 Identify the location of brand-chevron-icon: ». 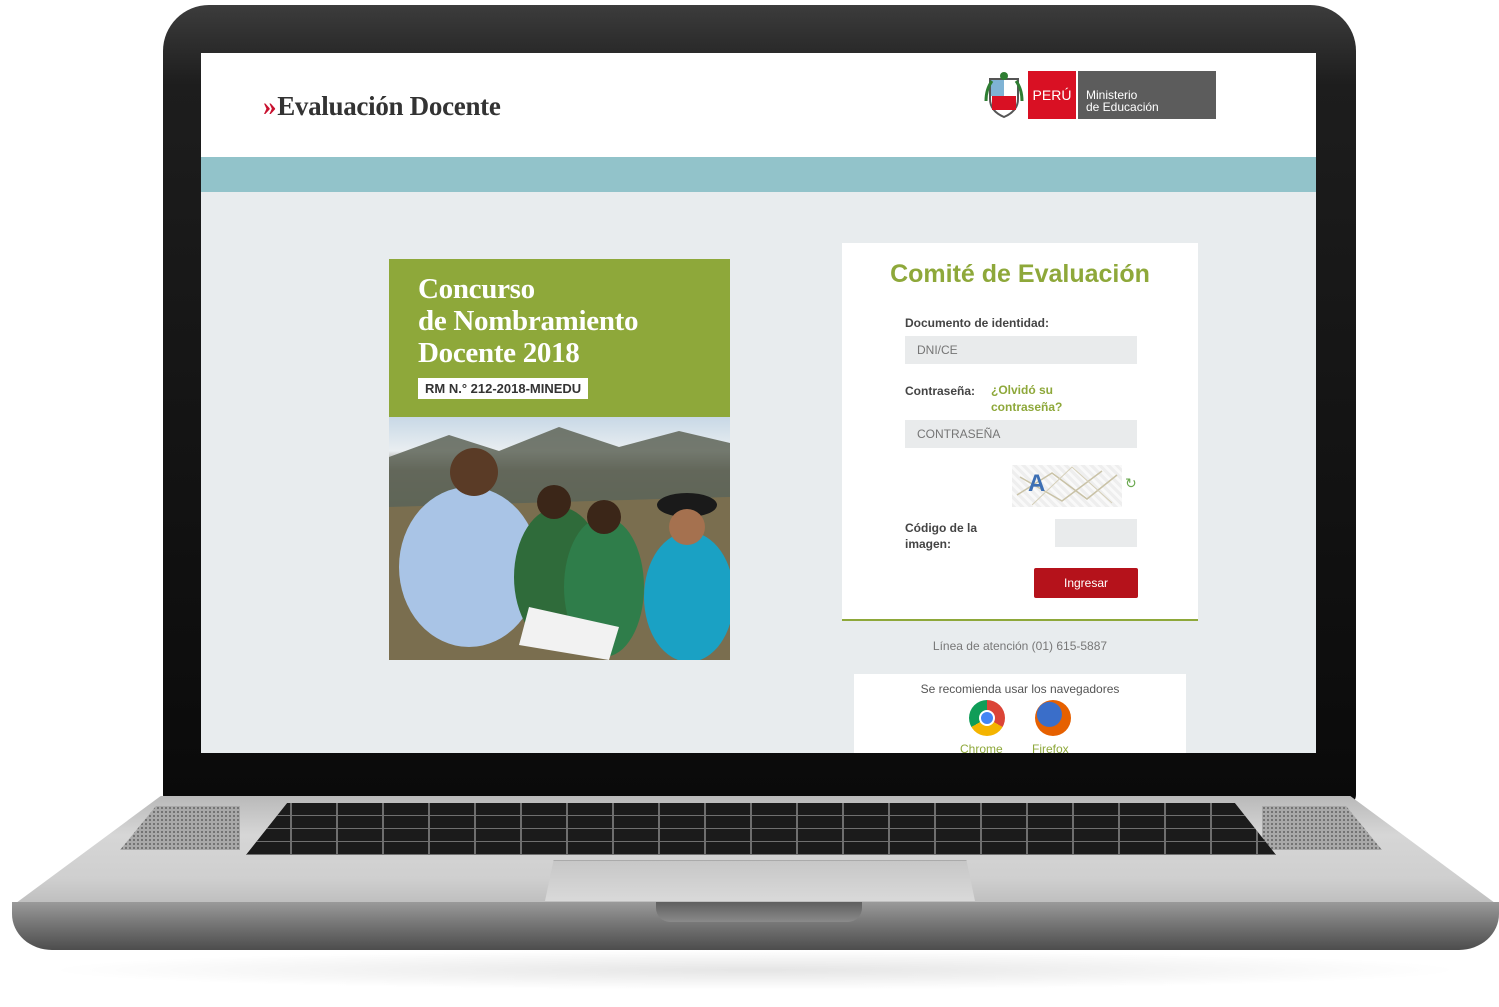
(270, 106).